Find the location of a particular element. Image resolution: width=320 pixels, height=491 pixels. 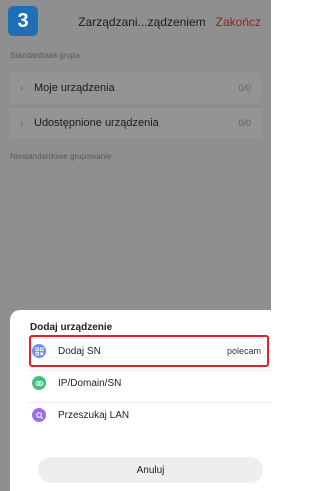

search-lan-icon is located at coordinates (39, 415).